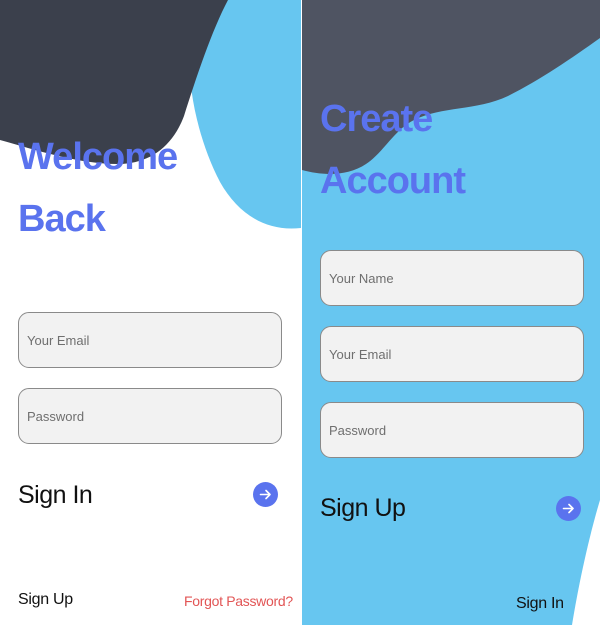 The width and height of the screenshot is (600, 625). Describe the element at coordinates (376, 119) in the screenshot. I see `heading-line: Create` at that location.